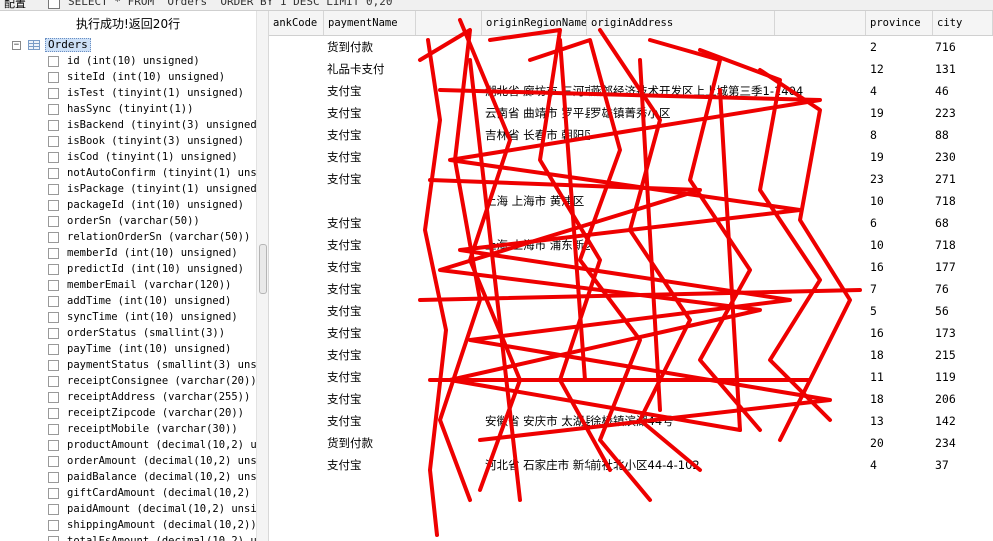  I want to click on table-row: 支付宝 上海 上海市 浦东新区 10 718, so click(631, 245).